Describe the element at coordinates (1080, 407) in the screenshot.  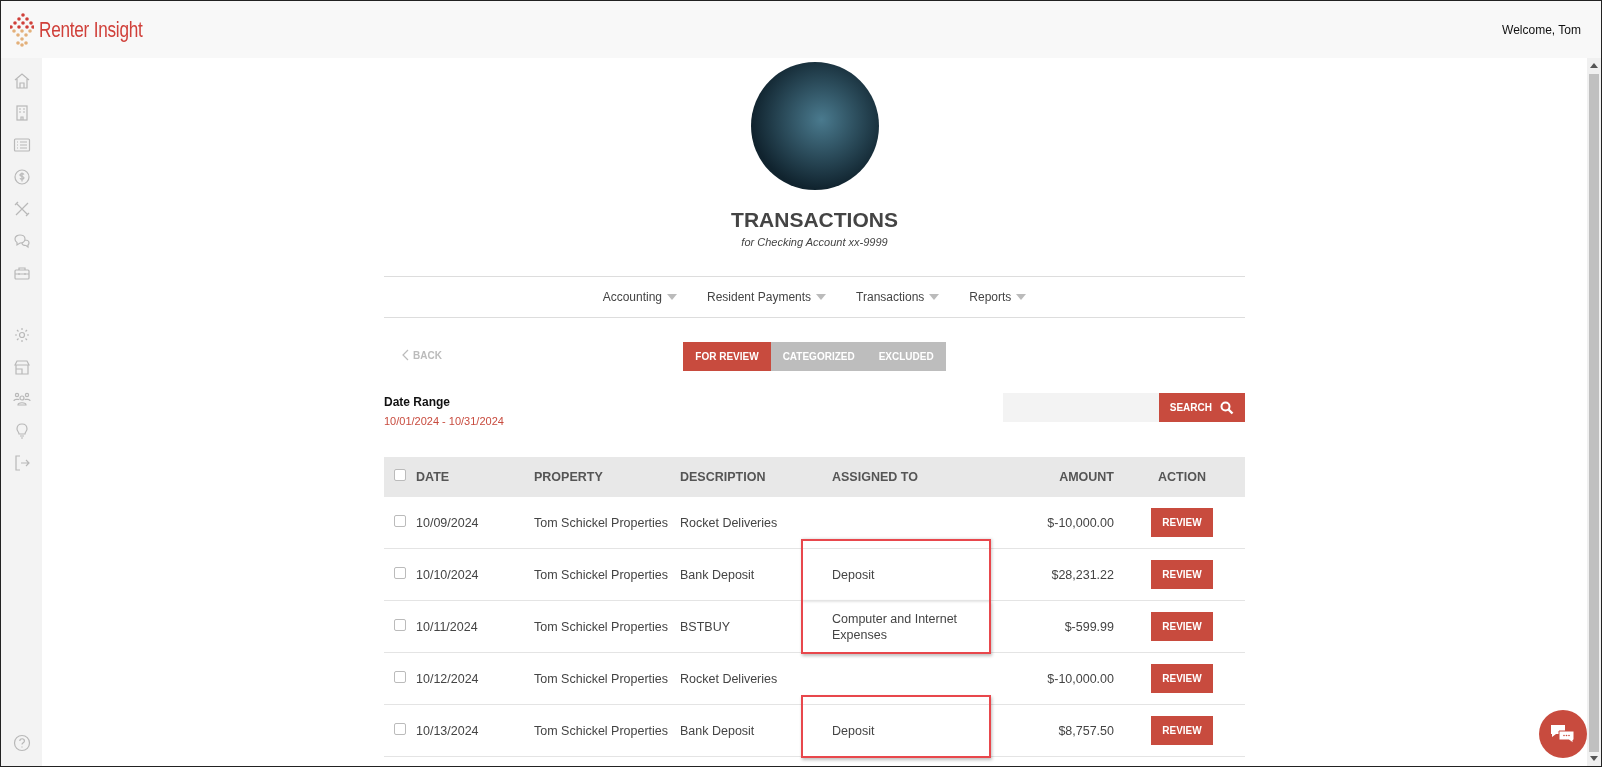
I see `search-field` at that location.